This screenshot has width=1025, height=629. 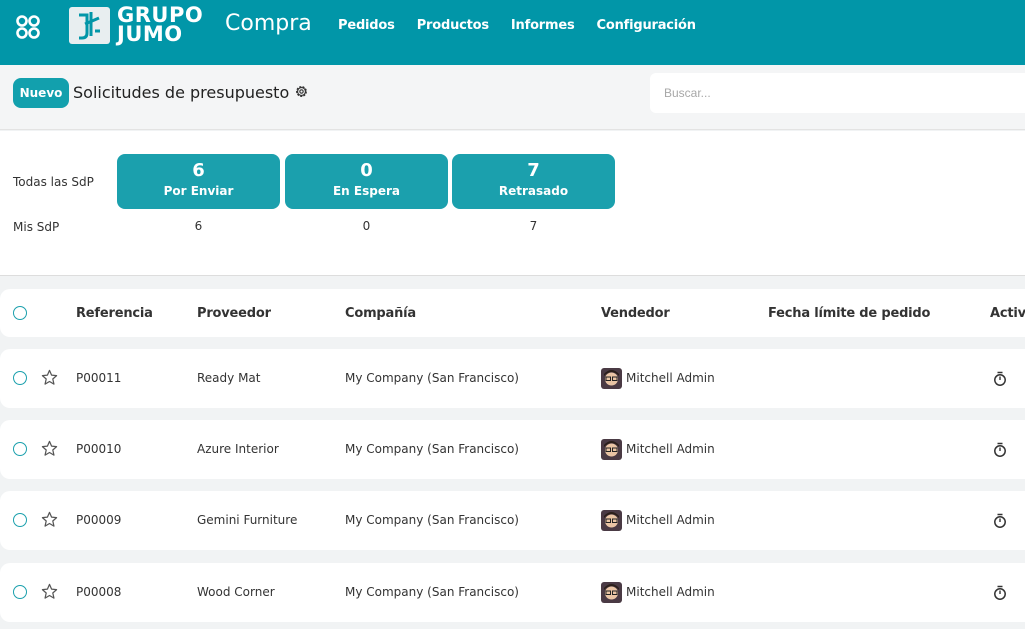 What do you see at coordinates (99, 592) in the screenshot?
I see `cell-referencia: P00008` at bounding box center [99, 592].